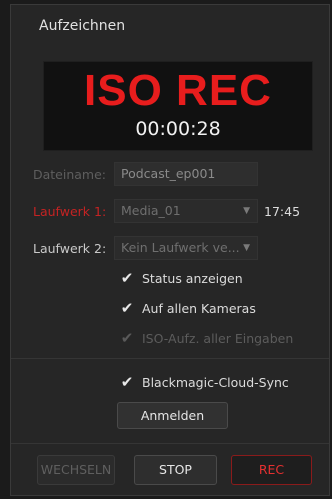  Describe the element at coordinates (178, 90) in the screenshot. I see `iso-rec-status: ISO REC` at that location.